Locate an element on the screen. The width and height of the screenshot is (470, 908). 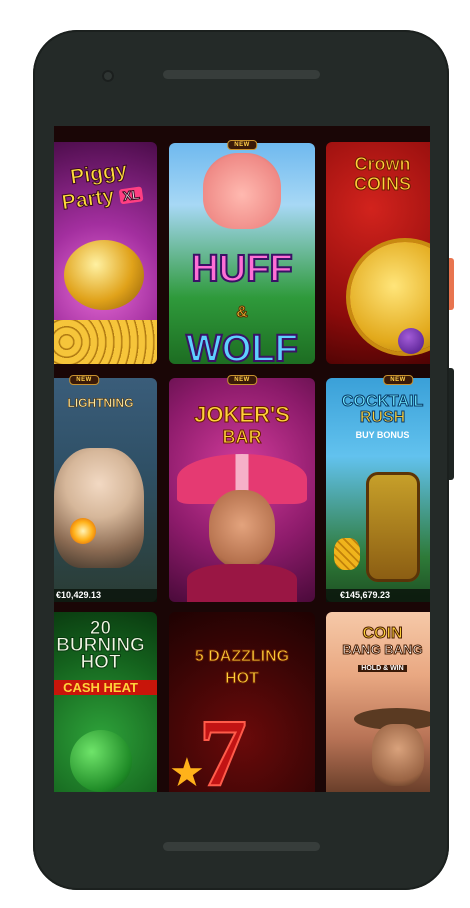
pineapple-icon is located at coordinates (347, 554).